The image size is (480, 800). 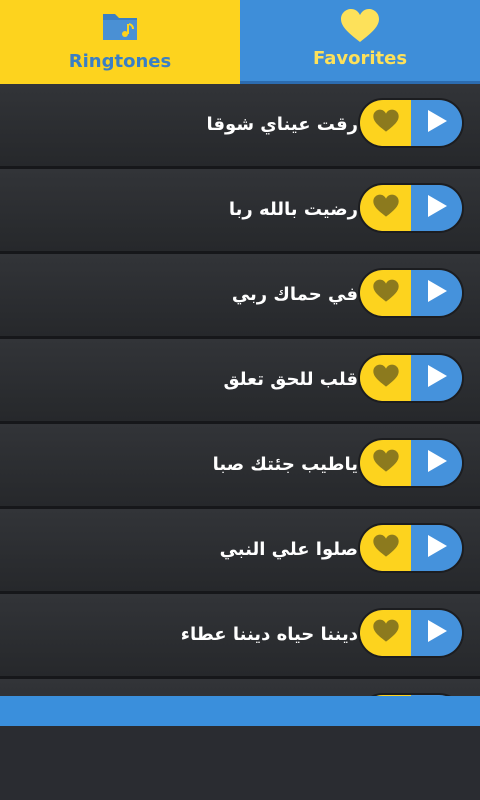 I want to click on ringtone-title: ديننا حياه ديننا عطاء, so click(x=269, y=634).